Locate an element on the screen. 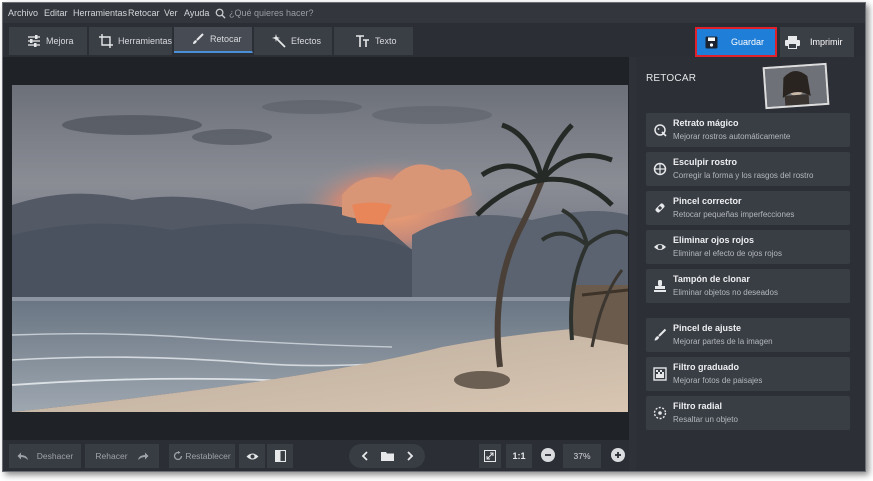 This screenshot has height=481, width=873. actual-size-button: 1:1 is located at coordinates (519, 456).